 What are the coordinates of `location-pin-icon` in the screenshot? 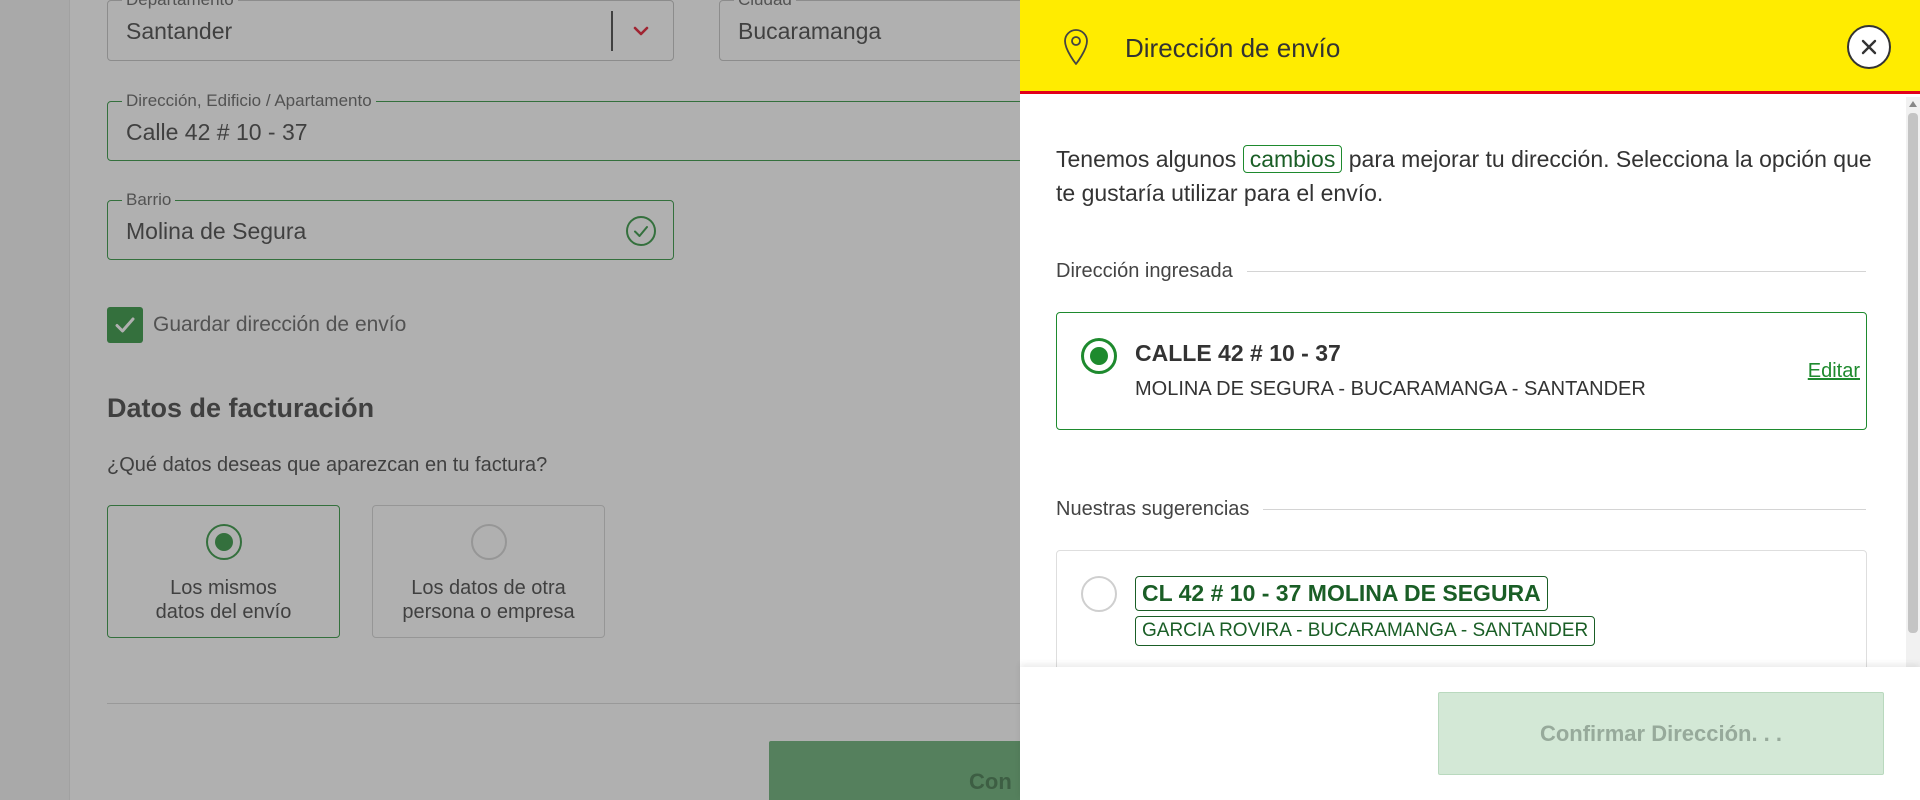 It's located at (1076, 47).